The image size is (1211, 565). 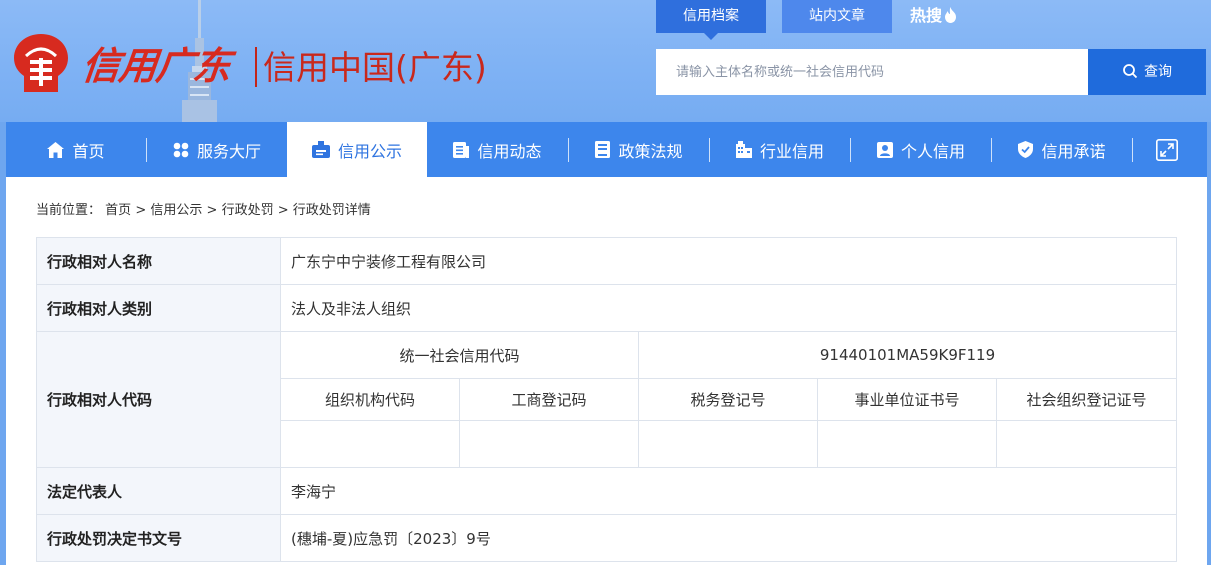 What do you see at coordinates (118, 210) in the screenshot?
I see `breadcrumb-home: 首页` at bounding box center [118, 210].